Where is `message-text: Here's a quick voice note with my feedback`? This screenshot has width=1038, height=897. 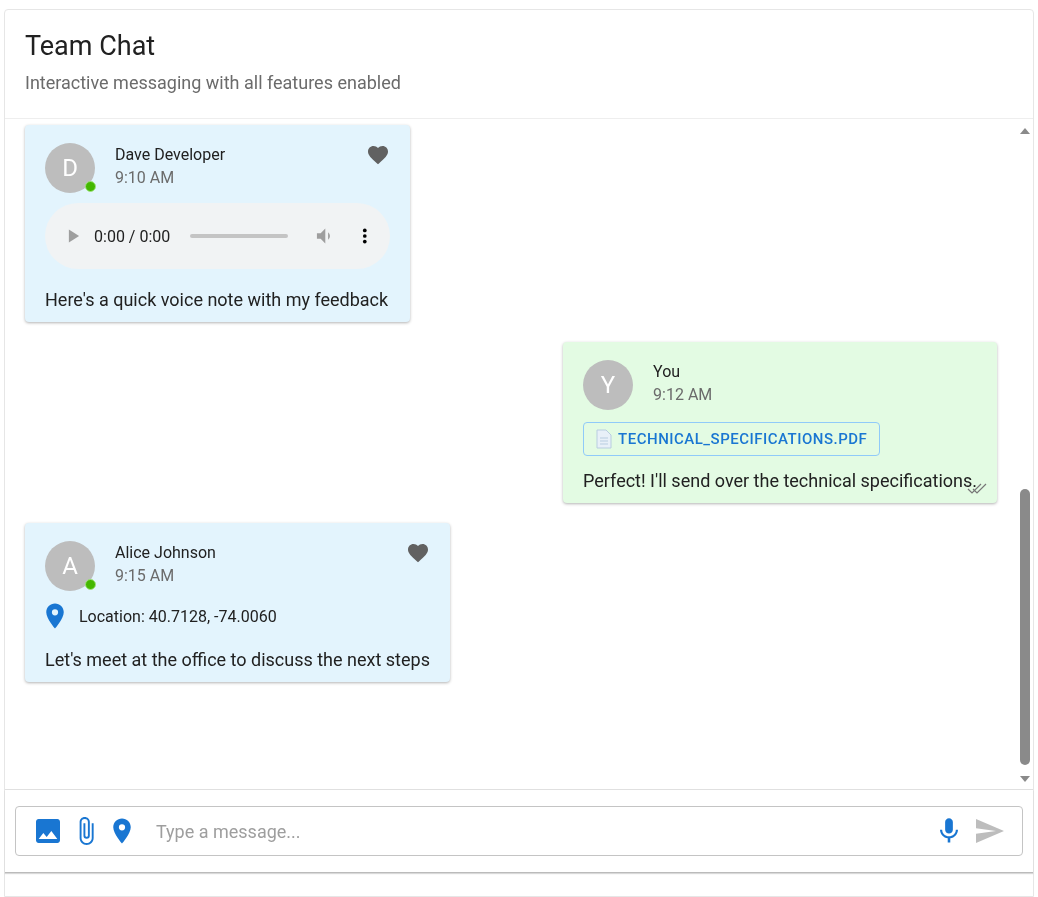
message-text: Here's a quick voice note with my feedback is located at coordinates (217, 299).